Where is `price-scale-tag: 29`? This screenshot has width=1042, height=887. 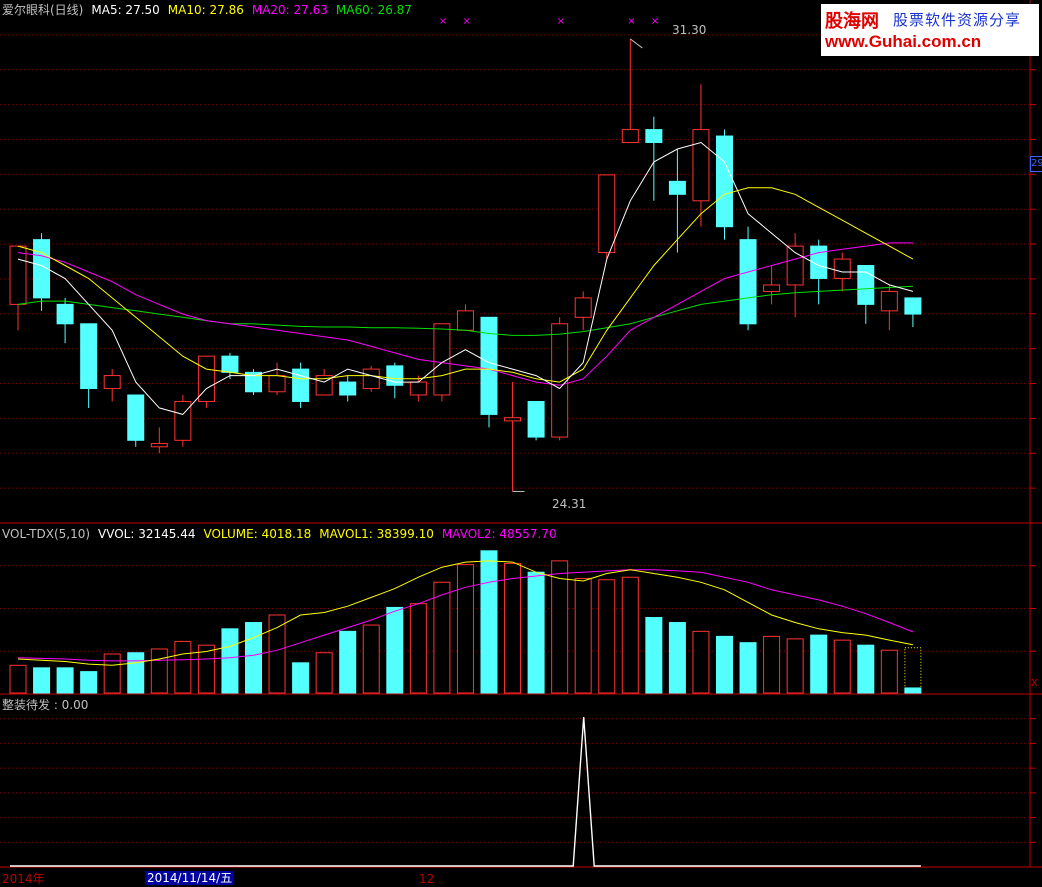 price-scale-tag: 29 is located at coordinates (1036, 164).